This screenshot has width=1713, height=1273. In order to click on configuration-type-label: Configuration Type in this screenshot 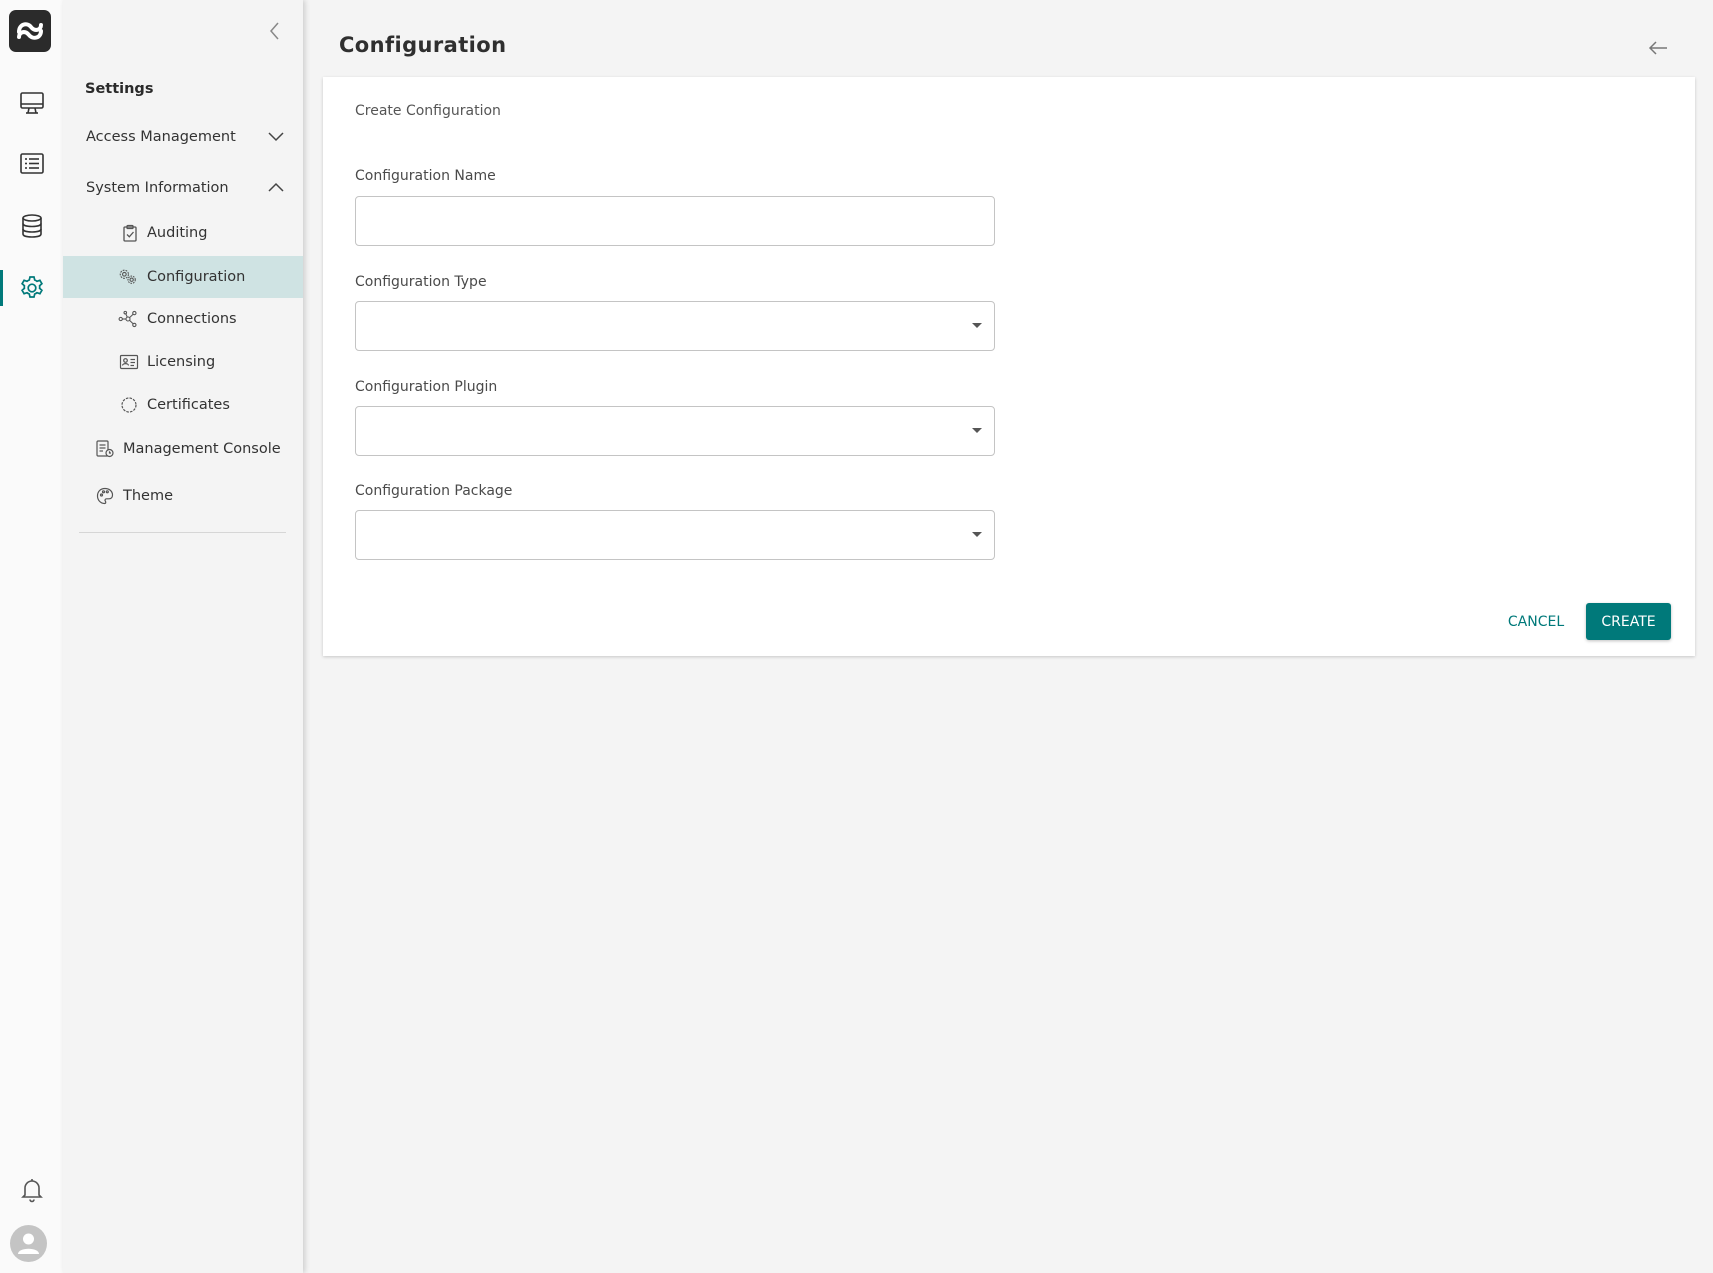, I will do `click(421, 282)`.